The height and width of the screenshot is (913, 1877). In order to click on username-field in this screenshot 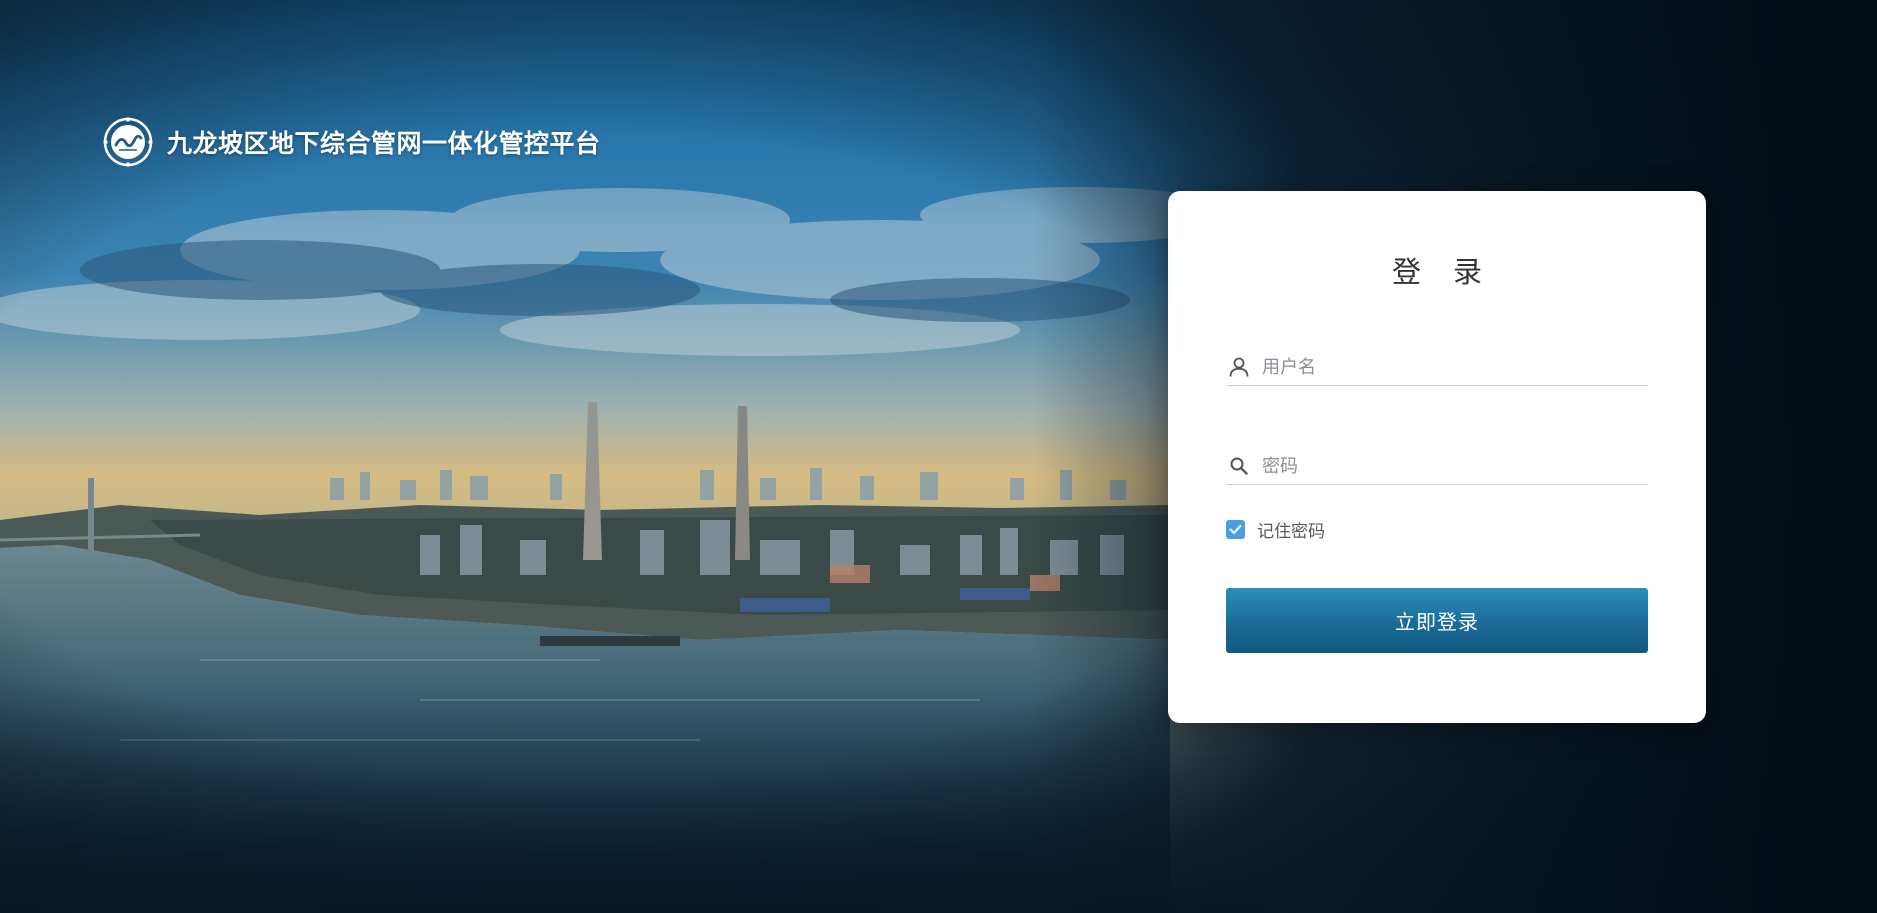, I will do `click(1437, 367)`.